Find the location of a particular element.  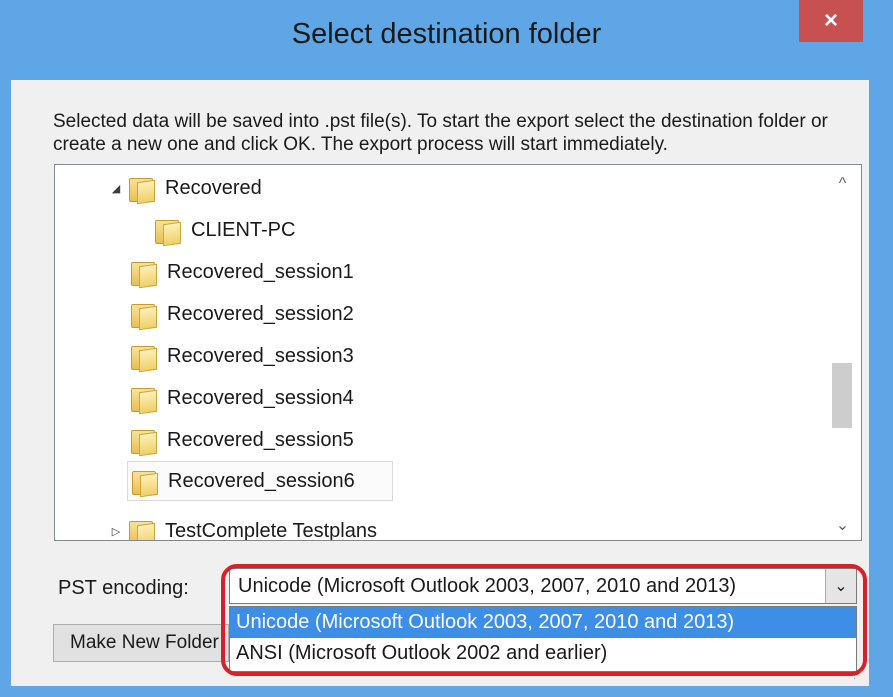

tree-item-label: CLIENT-PC is located at coordinates (243, 229).